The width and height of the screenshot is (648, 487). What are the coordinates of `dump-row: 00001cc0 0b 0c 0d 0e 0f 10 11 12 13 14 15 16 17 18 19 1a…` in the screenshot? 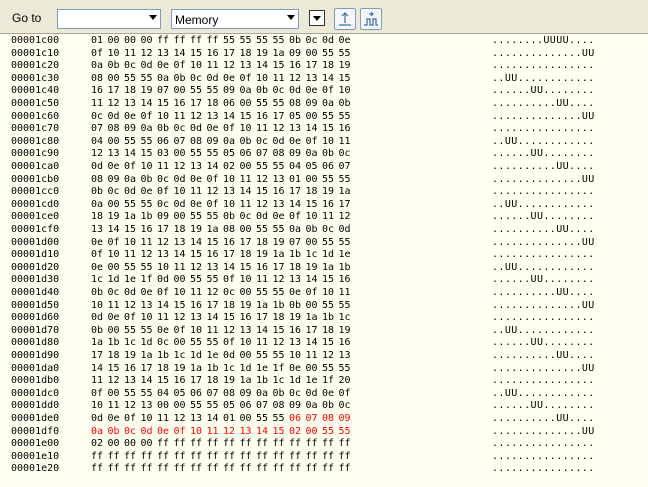 It's located at (324, 192).